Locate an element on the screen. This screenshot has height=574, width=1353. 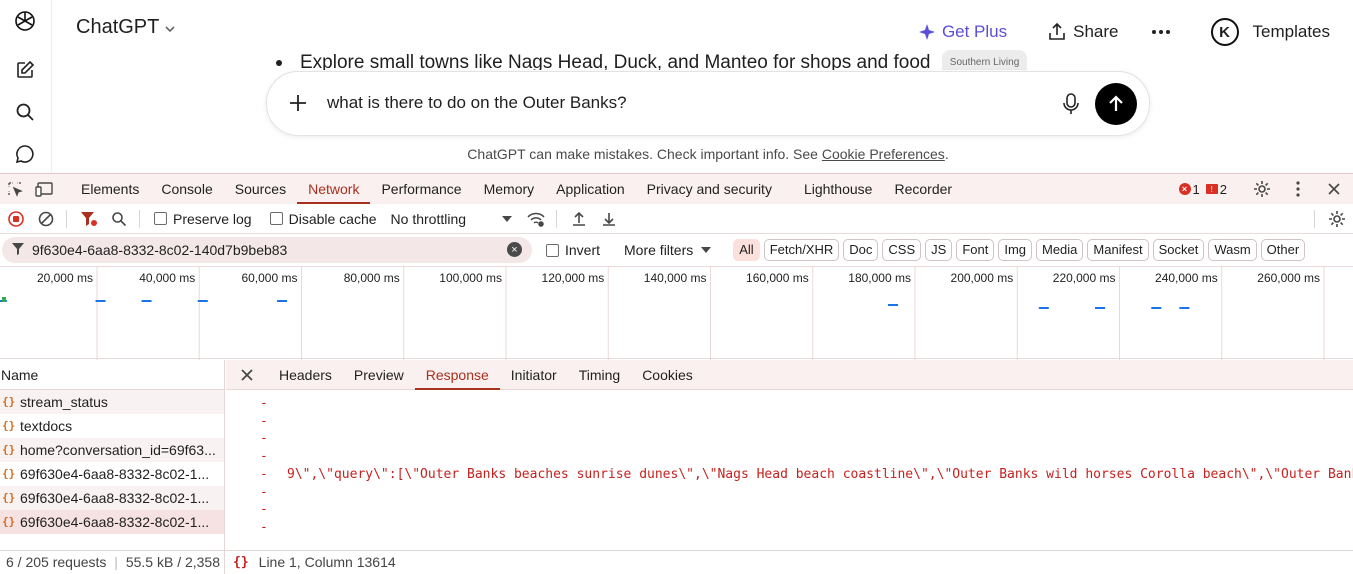
filter-chip-all: All is located at coordinates (746, 250).